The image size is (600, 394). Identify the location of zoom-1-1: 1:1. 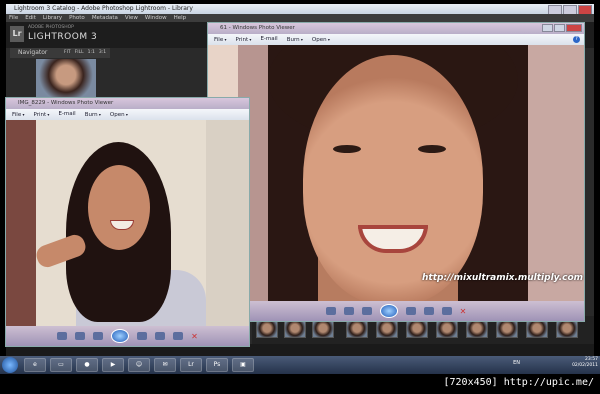
(91, 53).